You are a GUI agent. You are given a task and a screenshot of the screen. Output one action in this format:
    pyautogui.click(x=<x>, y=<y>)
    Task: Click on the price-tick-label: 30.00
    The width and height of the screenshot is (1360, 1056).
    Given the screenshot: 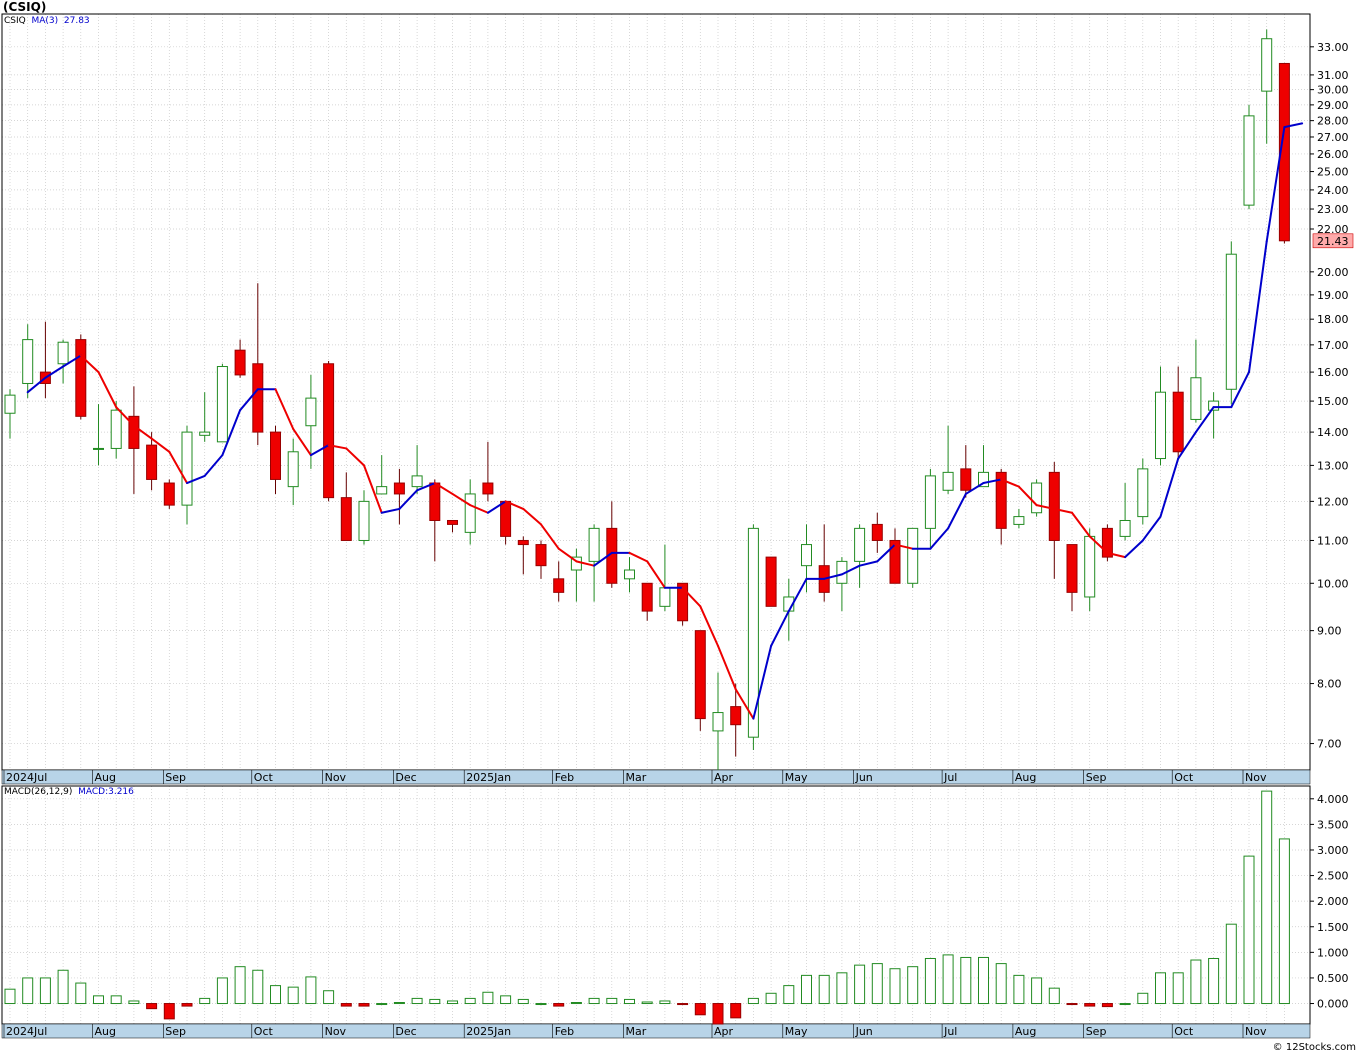 What is the action you would take?
    pyautogui.click(x=1333, y=90)
    